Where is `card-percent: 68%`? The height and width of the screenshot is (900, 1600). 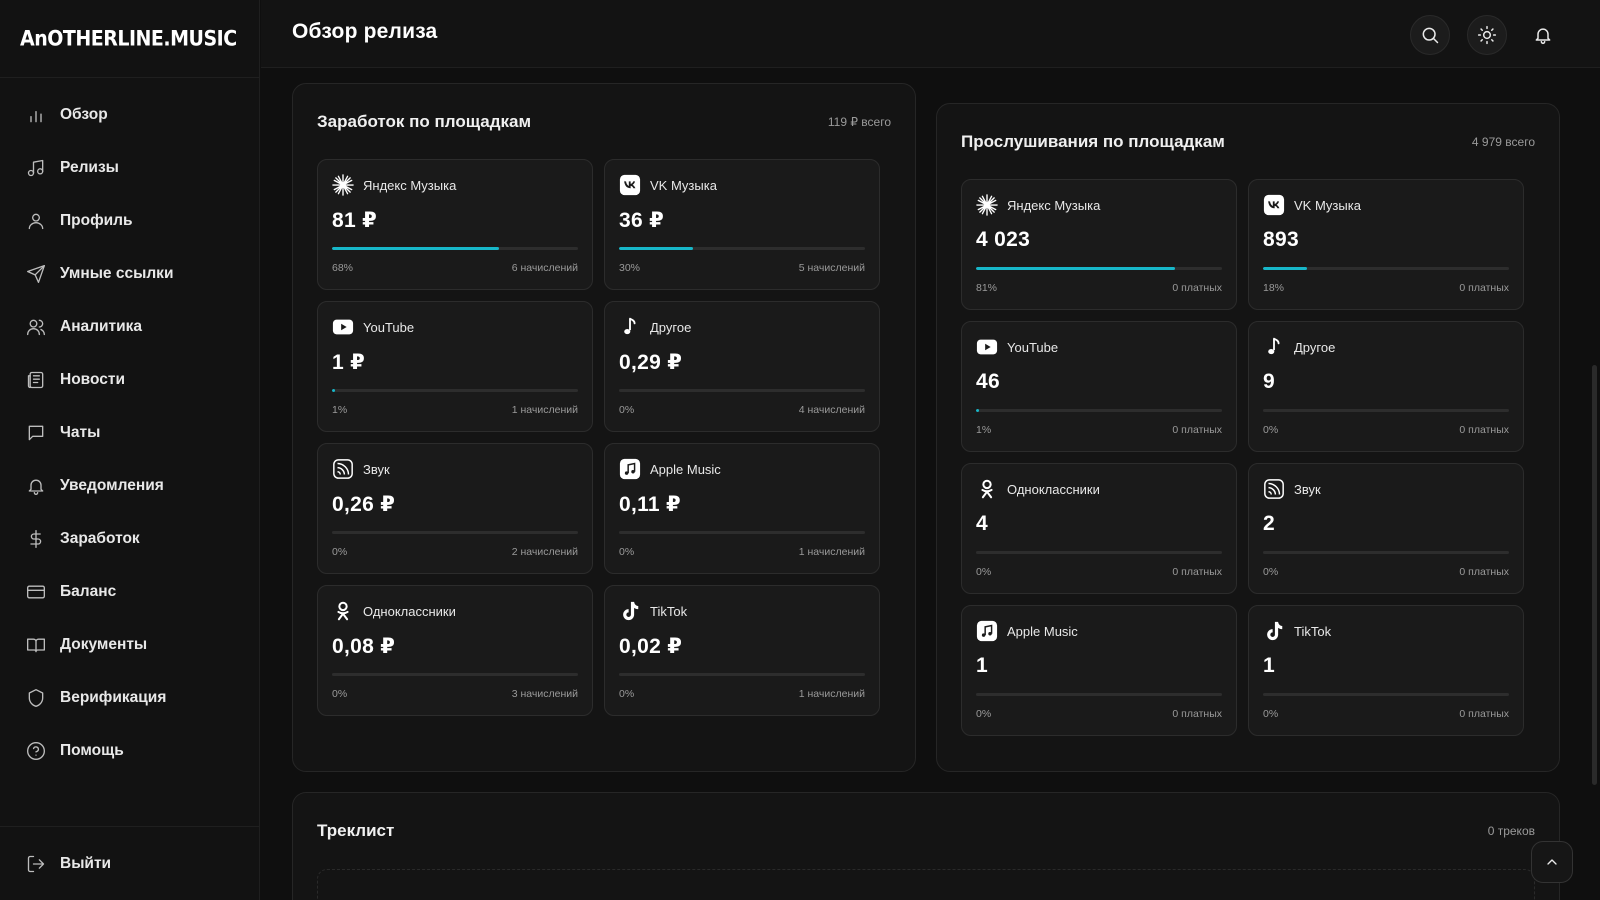 card-percent: 68% is located at coordinates (343, 268).